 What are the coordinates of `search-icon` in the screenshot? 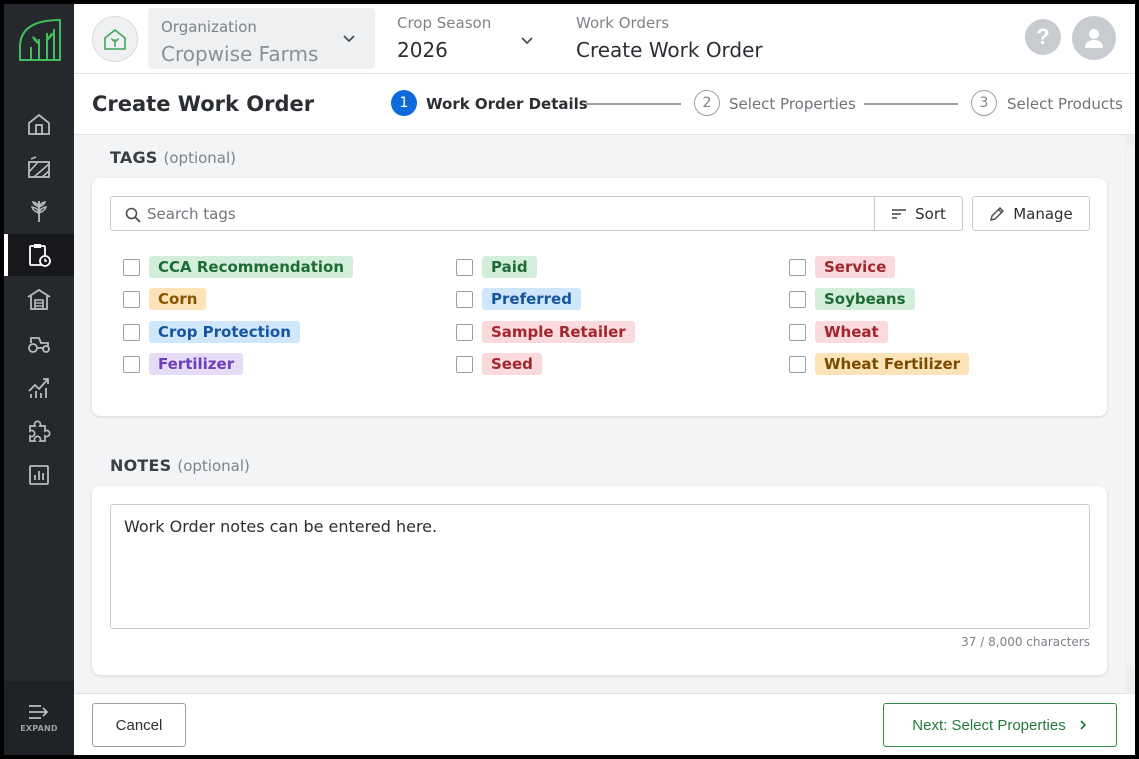 It's located at (133, 215).